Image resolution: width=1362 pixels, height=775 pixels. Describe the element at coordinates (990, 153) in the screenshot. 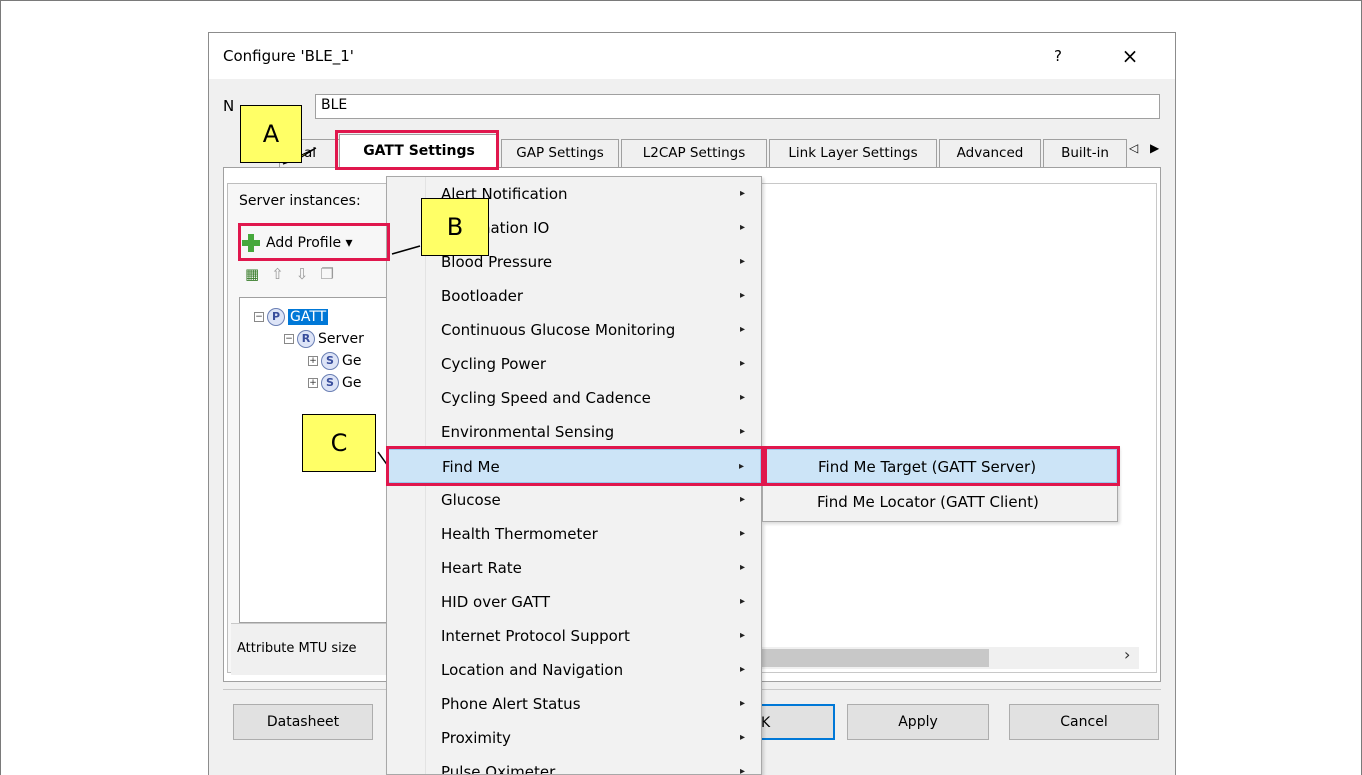

I see `tab-advanced: Advanced` at that location.